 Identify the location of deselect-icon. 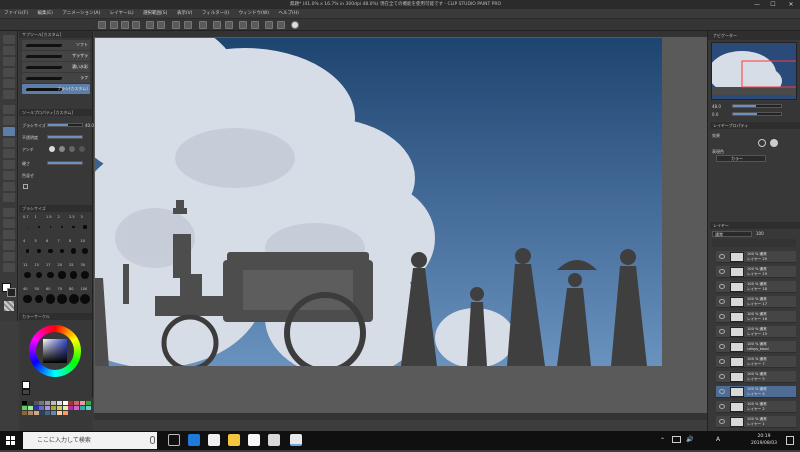
(217, 25).